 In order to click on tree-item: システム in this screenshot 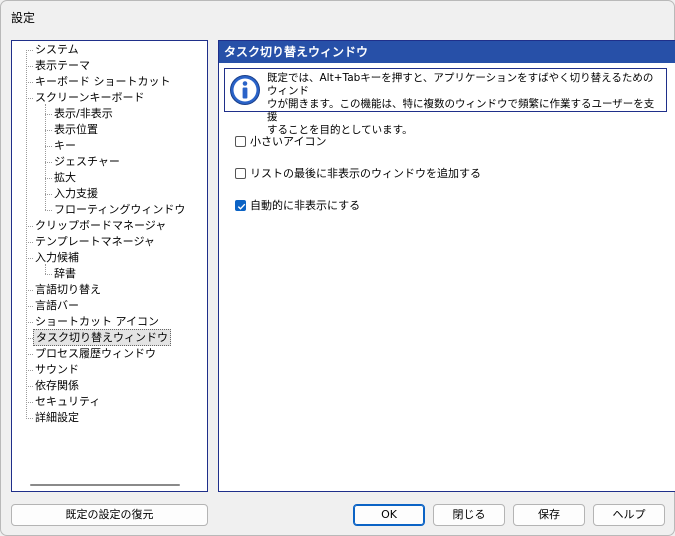, I will do `click(109, 50)`.